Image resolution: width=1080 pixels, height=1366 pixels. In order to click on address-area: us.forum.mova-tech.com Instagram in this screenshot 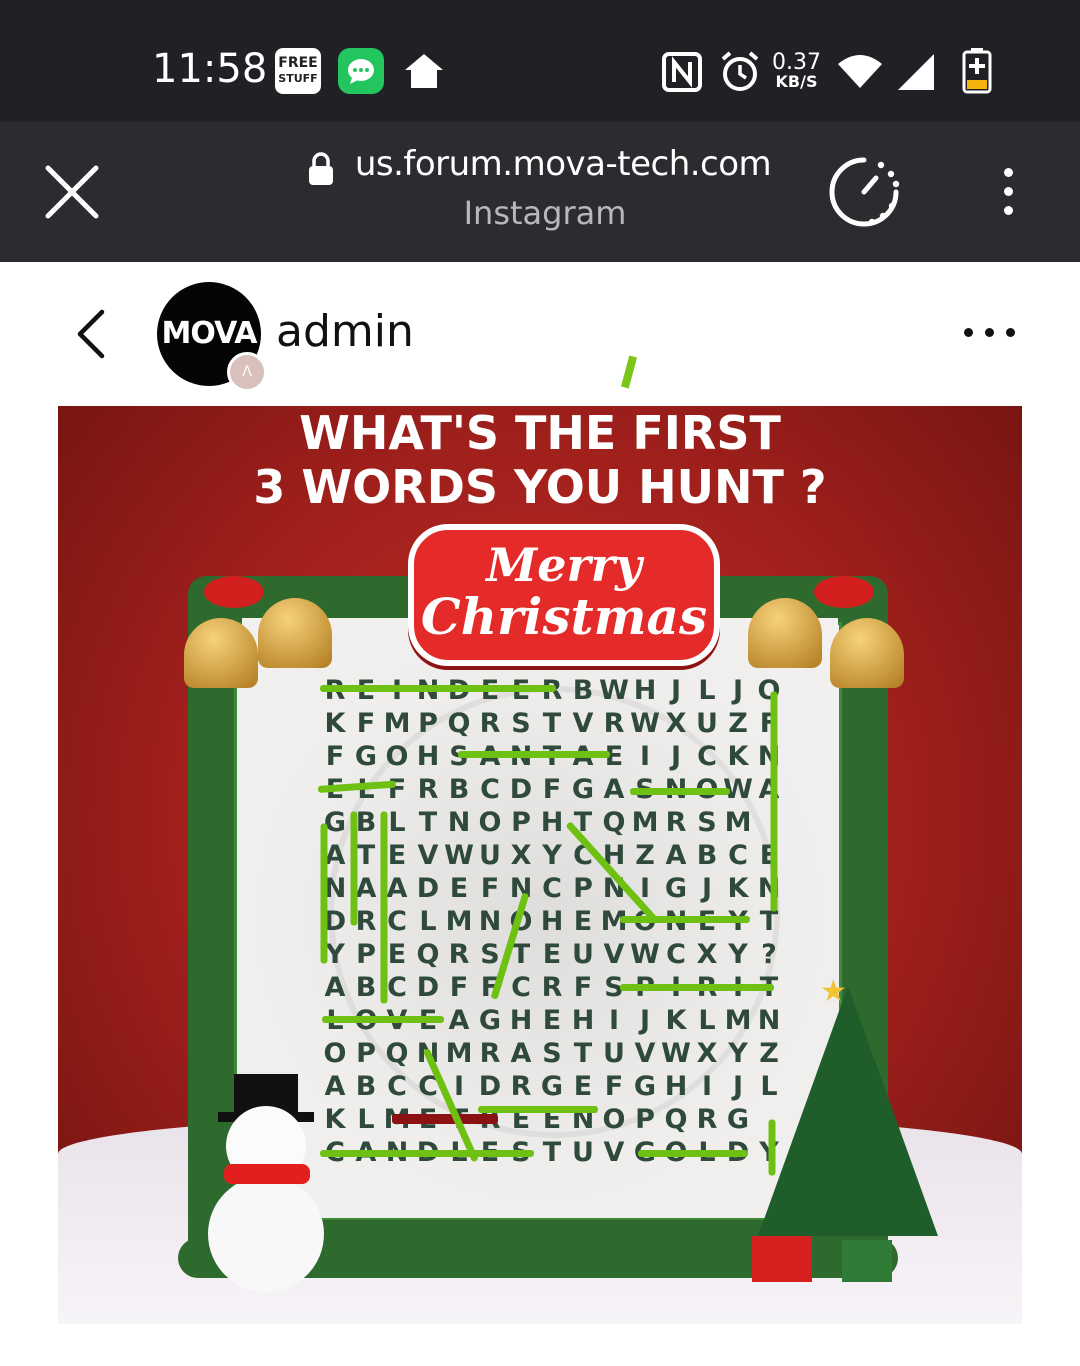, I will do `click(545, 188)`.